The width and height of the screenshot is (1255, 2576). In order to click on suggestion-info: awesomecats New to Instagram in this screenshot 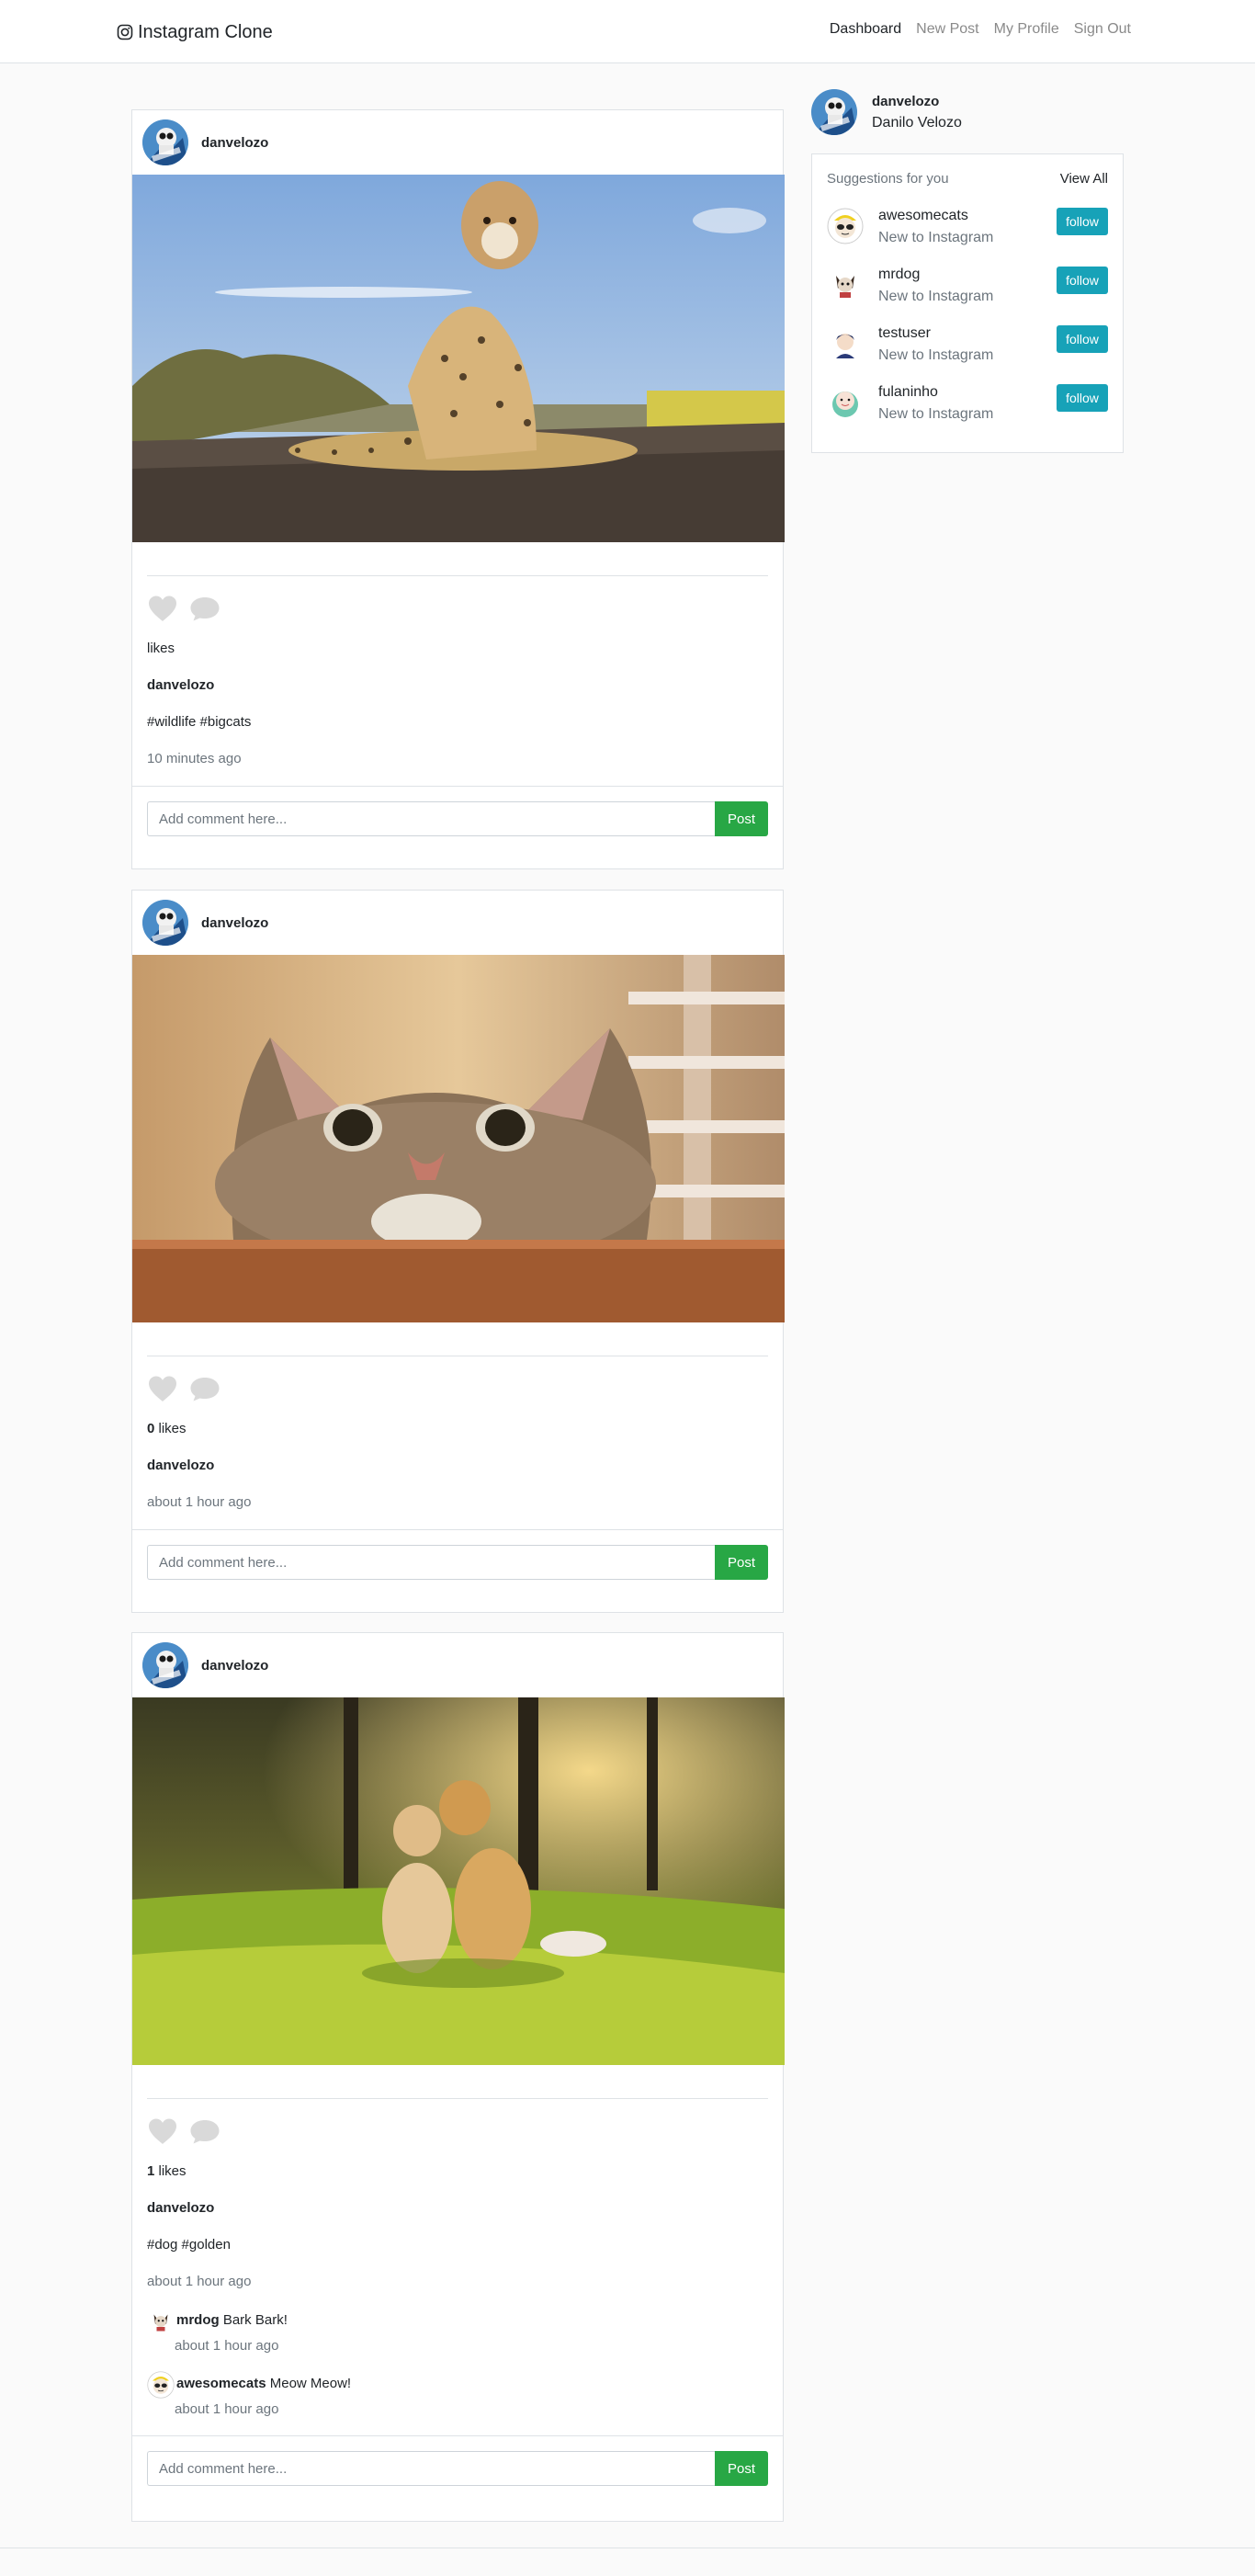, I will do `click(968, 227)`.